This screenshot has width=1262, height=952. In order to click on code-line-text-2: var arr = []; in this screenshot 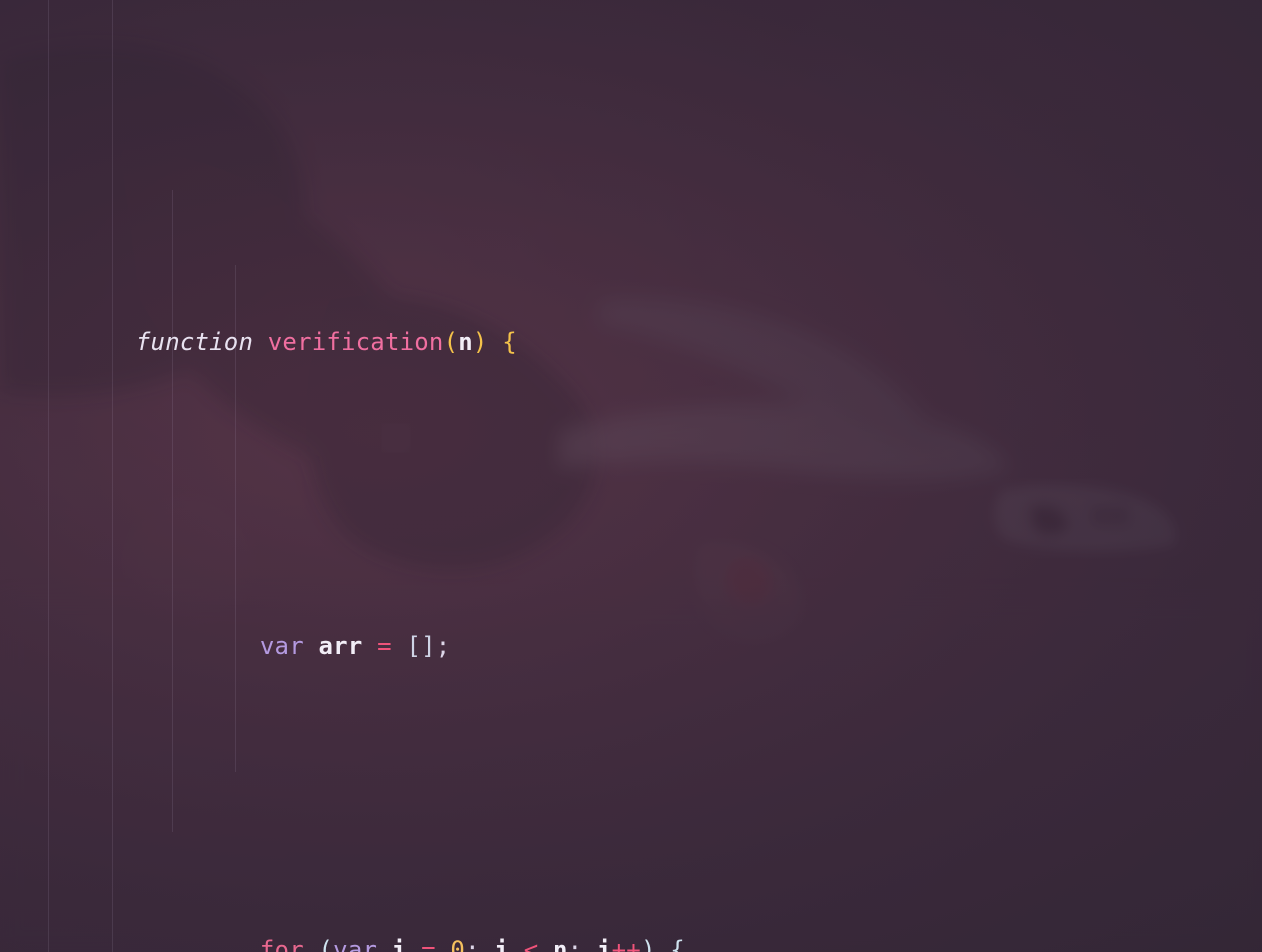, I will do `click(355, 646)`.